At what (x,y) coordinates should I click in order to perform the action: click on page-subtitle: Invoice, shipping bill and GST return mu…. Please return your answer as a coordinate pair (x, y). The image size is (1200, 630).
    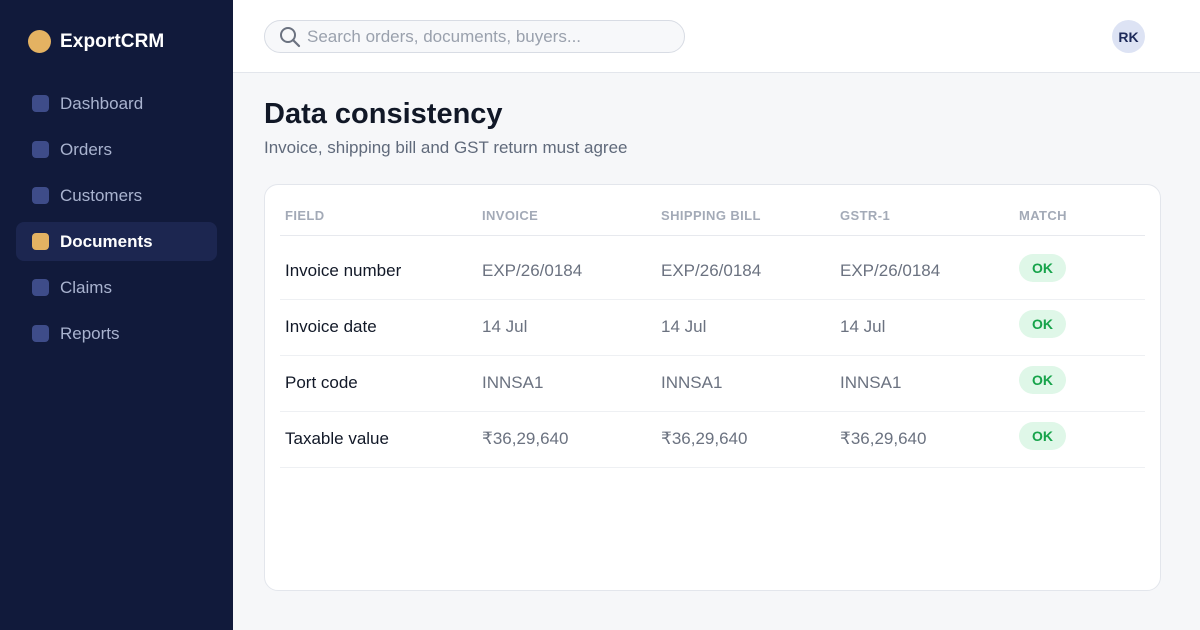
    Looking at the image, I should click on (446, 147).